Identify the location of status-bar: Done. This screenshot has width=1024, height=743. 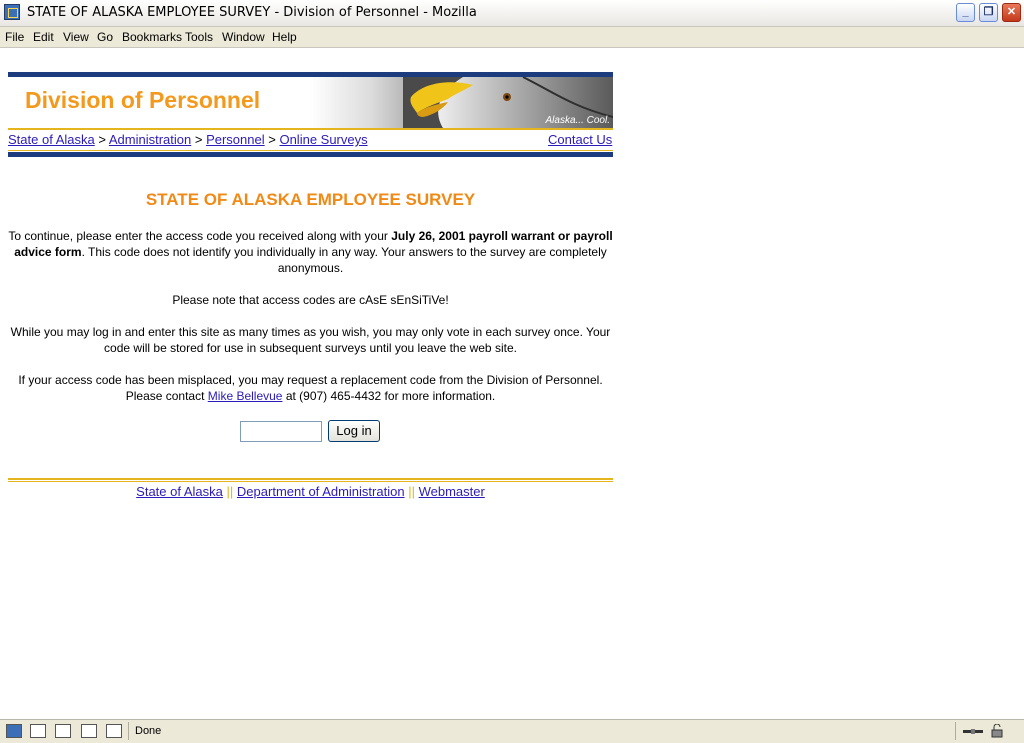
(512, 731).